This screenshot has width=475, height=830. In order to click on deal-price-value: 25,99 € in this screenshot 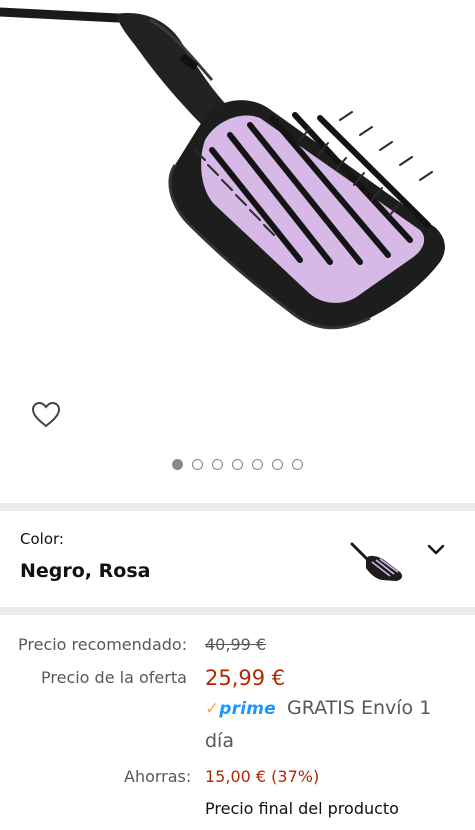, I will do `click(245, 678)`.